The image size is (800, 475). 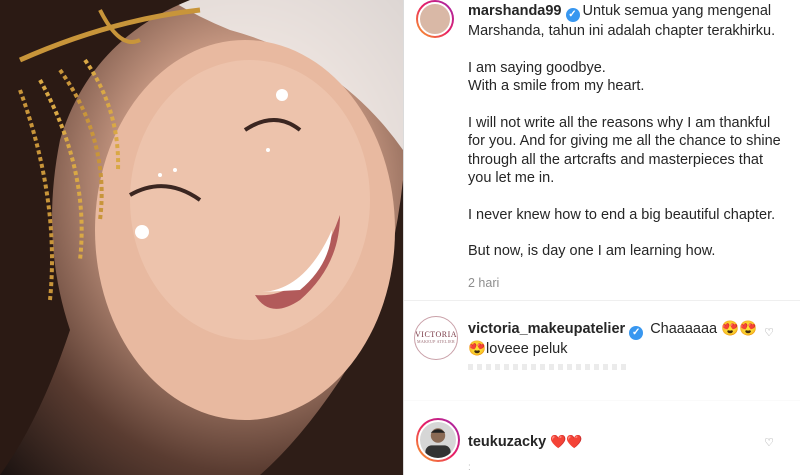 I want to click on comment-meta-faded, so click(x=548, y=367).